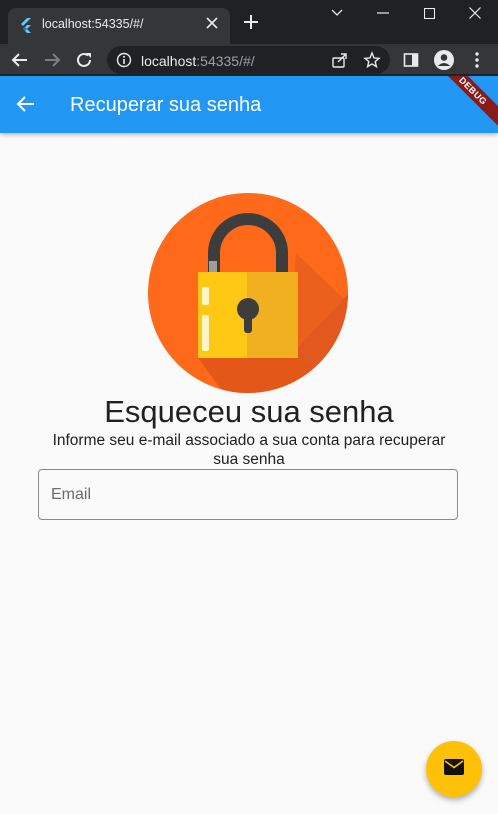 The height and width of the screenshot is (814, 498). Describe the element at coordinates (383, 13) in the screenshot. I see `minimize-icon` at that location.